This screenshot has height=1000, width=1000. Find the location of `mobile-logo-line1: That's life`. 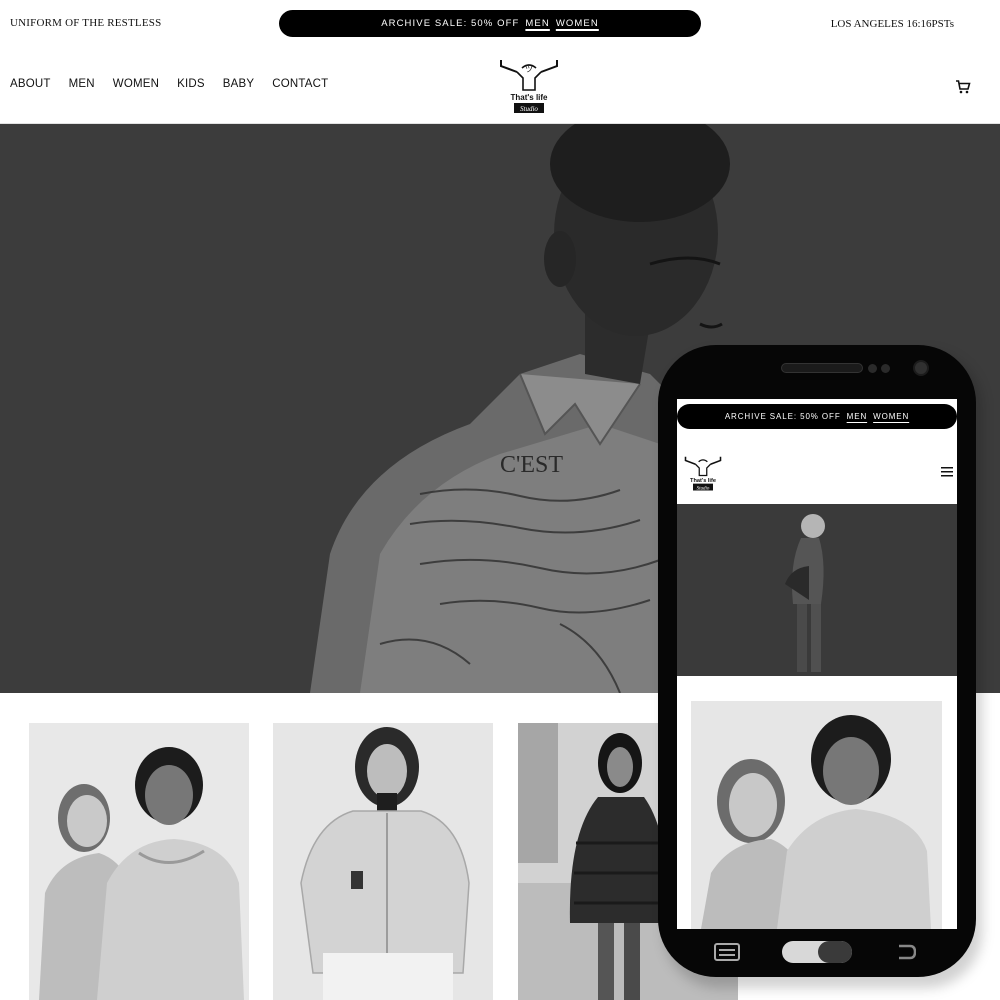

mobile-logo-line1: That's life is located at coordinates (703, 481).